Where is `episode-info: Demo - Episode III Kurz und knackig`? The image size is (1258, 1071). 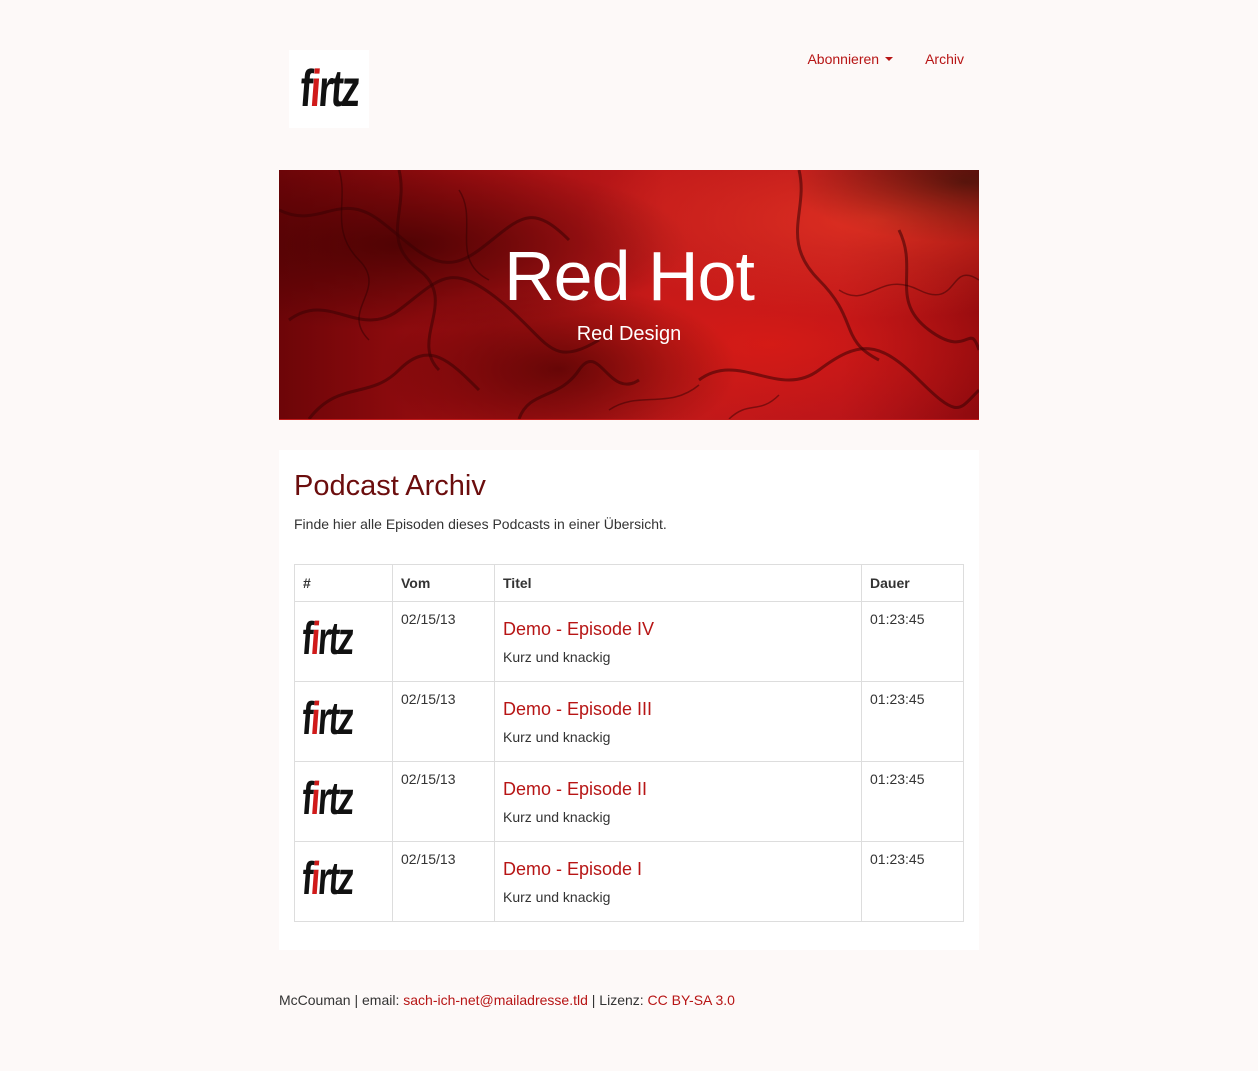
episode-info: Demo - Episode III Kurz und knackig is located at coordinates (678, 721).